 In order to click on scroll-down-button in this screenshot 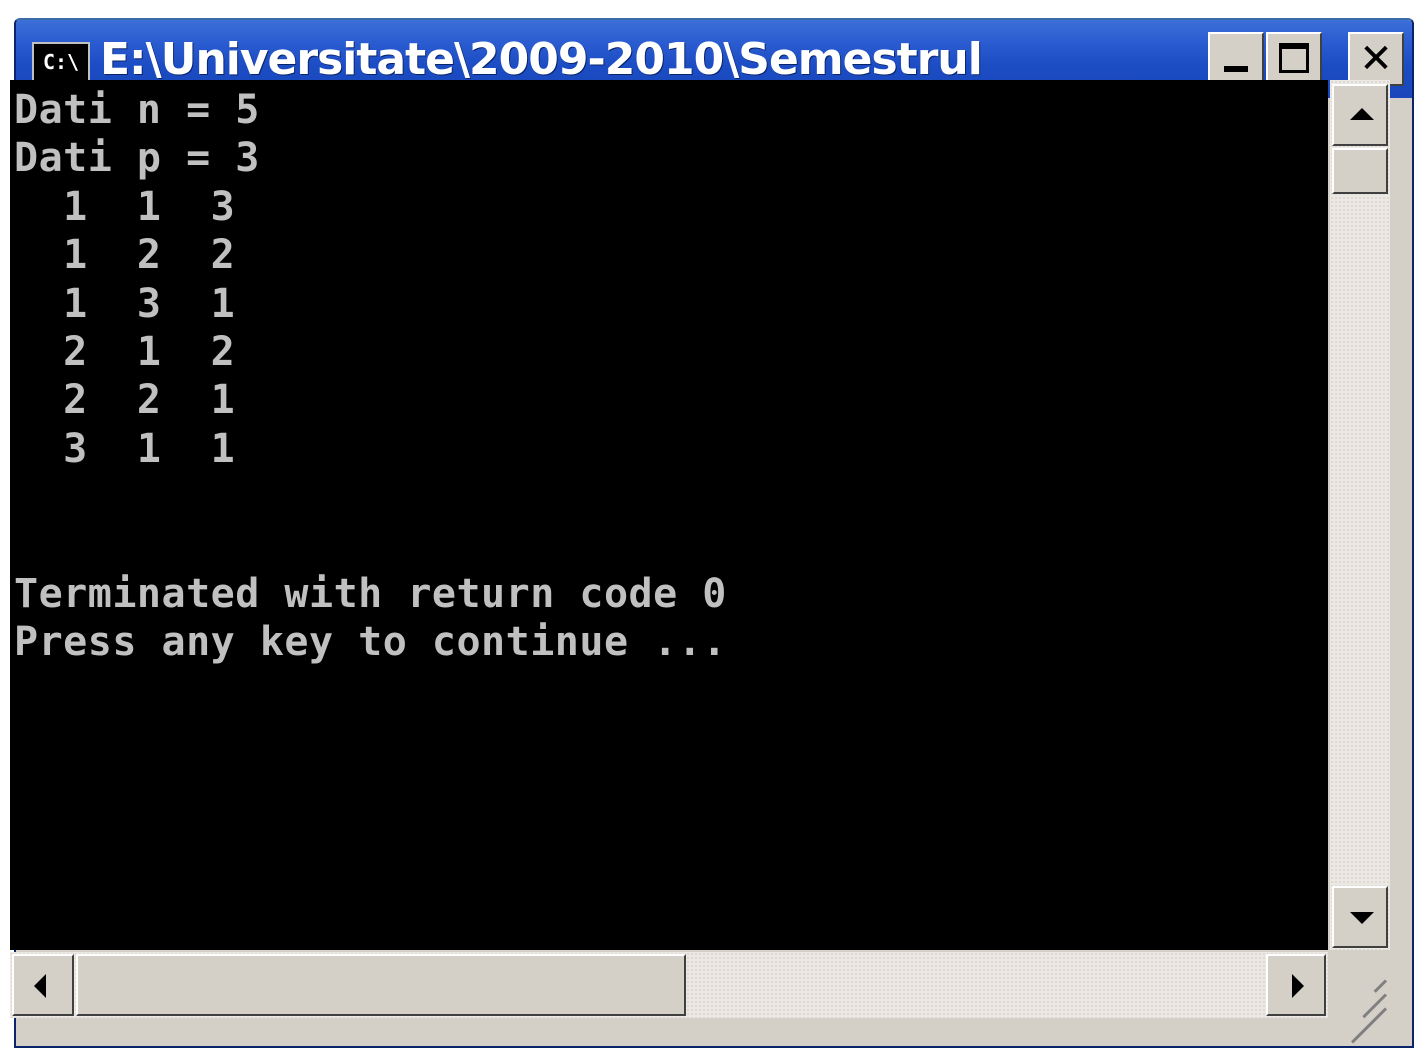, I will do `click(1360, 917)`.